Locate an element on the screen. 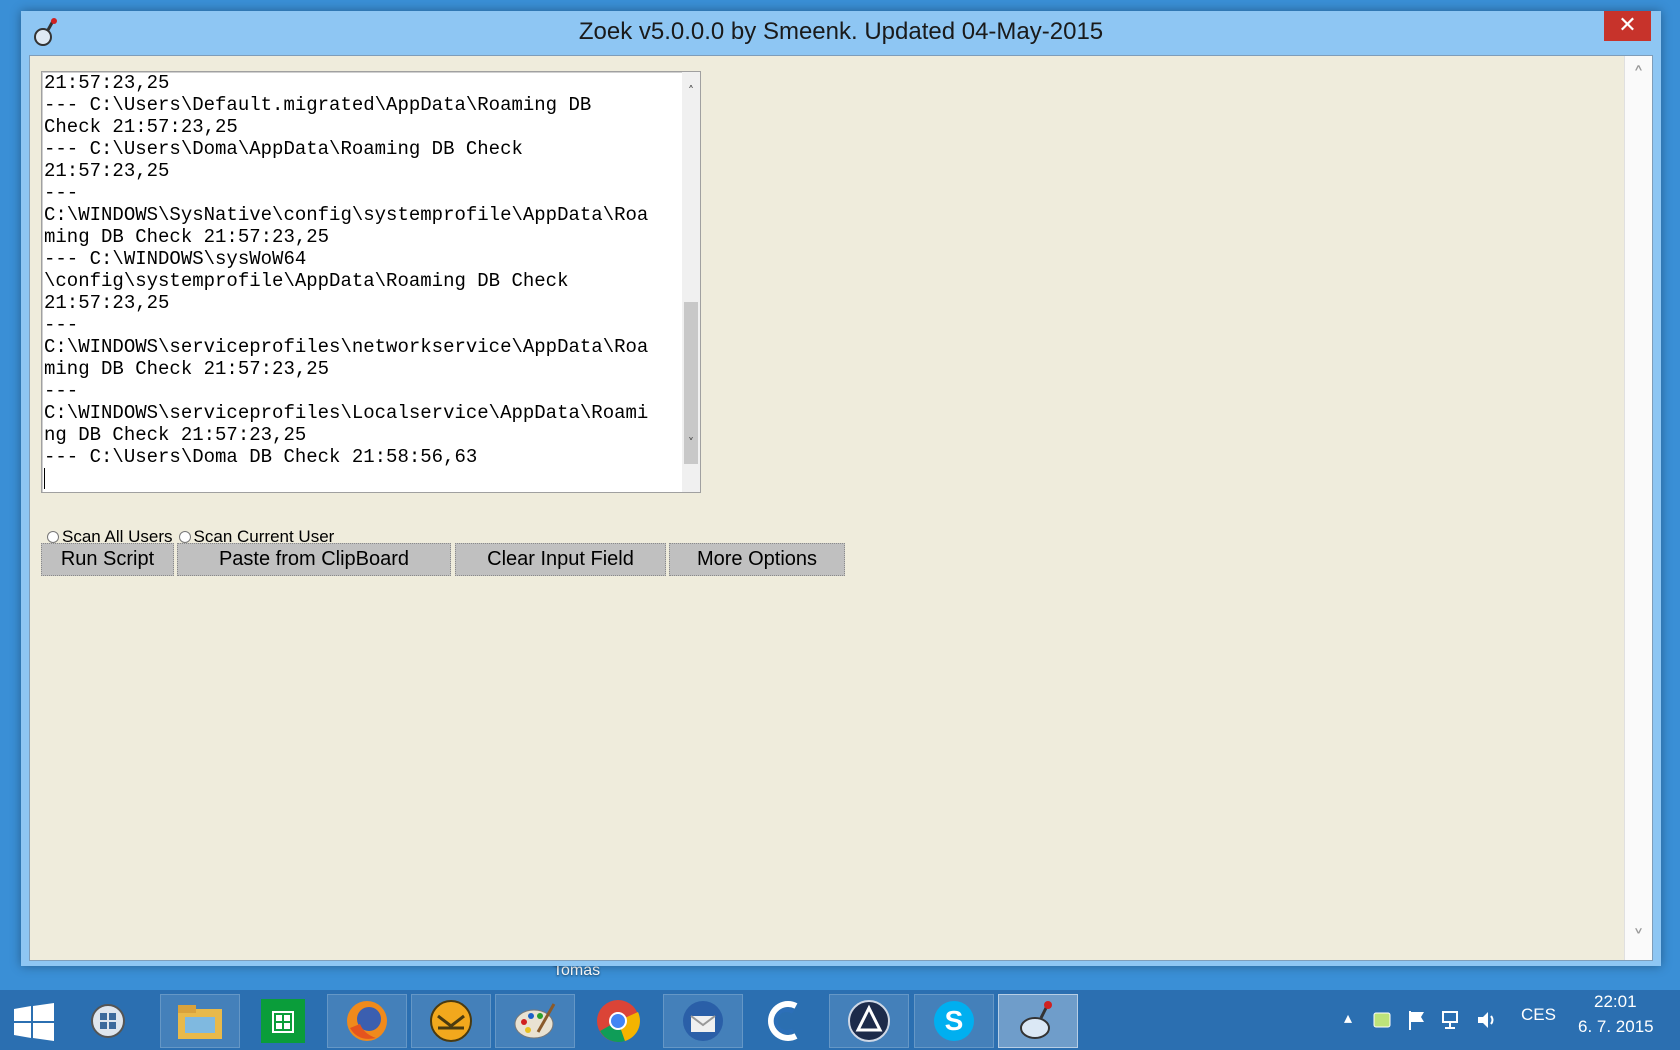 Image resolution: width=1680 pixels, height=1050 pixels. taskbar-item-store is located at coordinates (283, 1021).